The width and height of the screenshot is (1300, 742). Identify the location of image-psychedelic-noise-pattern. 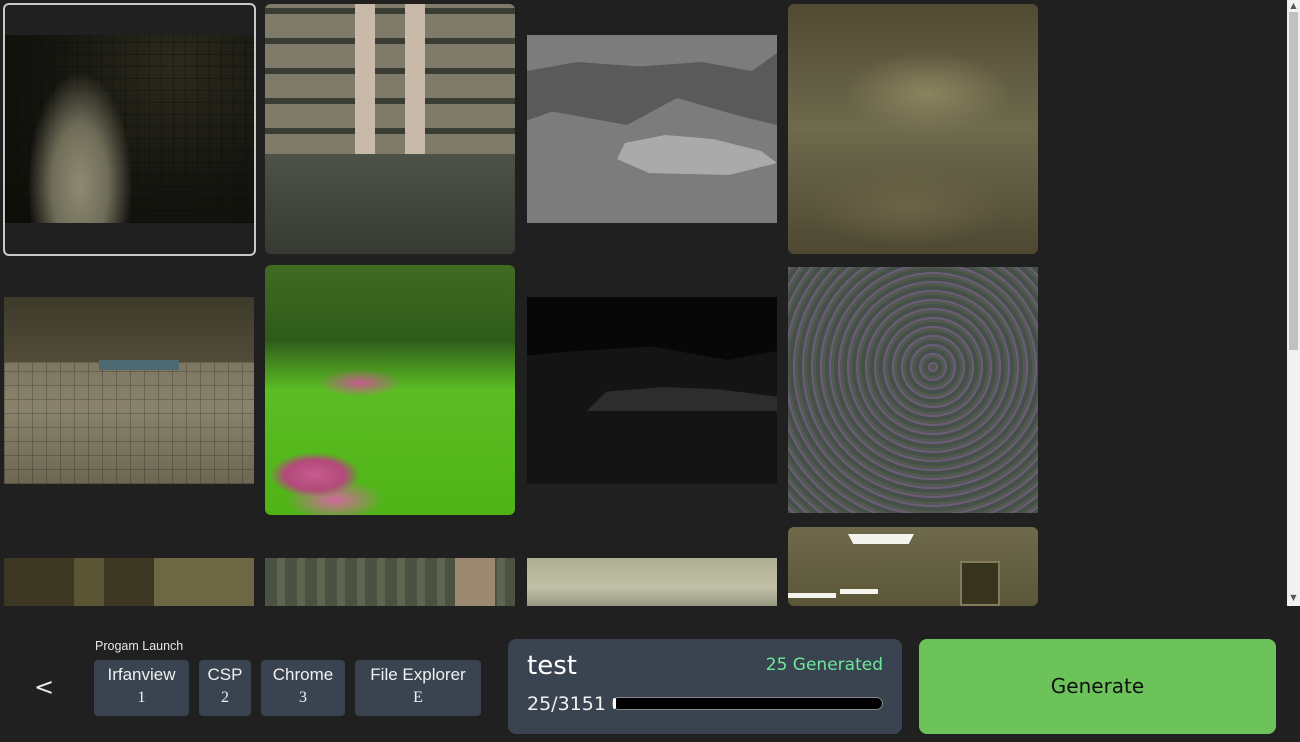
(913, 390).